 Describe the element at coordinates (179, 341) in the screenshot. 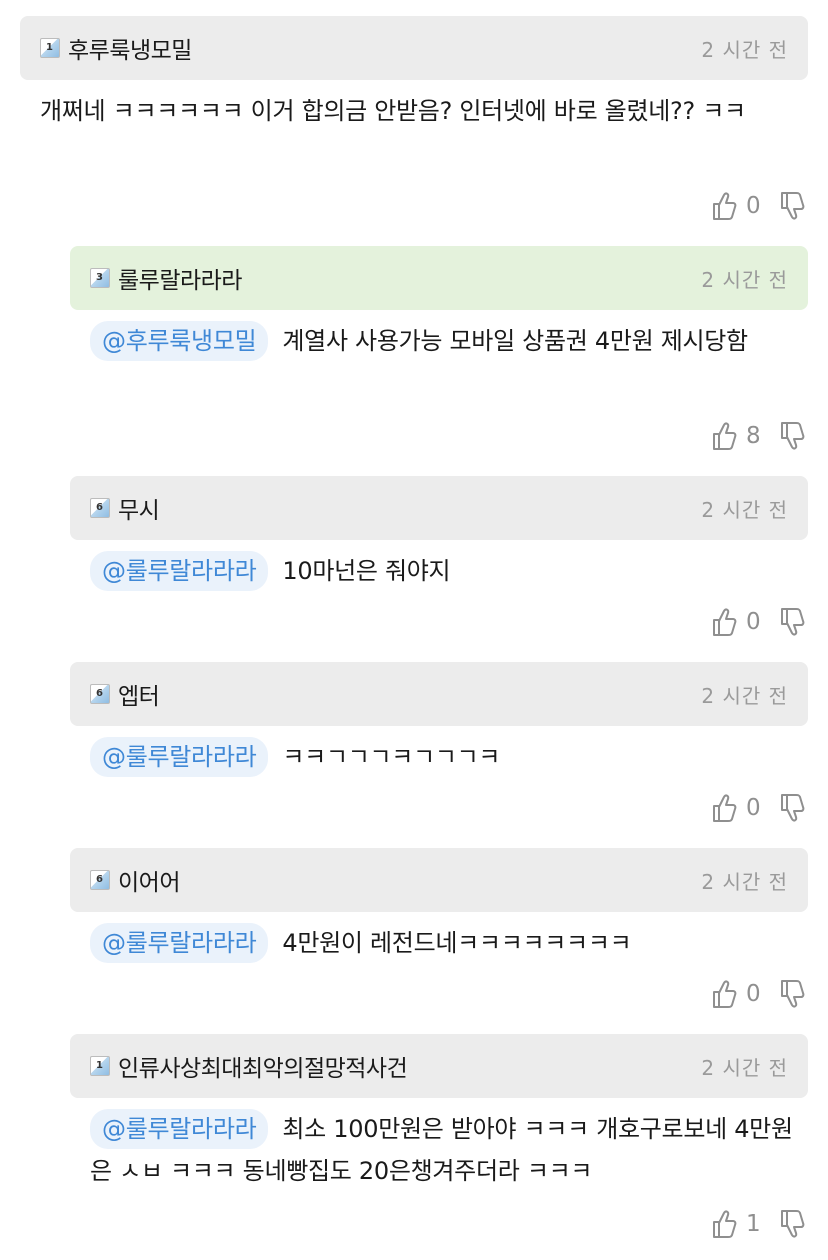

I see `mention-tag: @후루룩냉모밀` at that location.